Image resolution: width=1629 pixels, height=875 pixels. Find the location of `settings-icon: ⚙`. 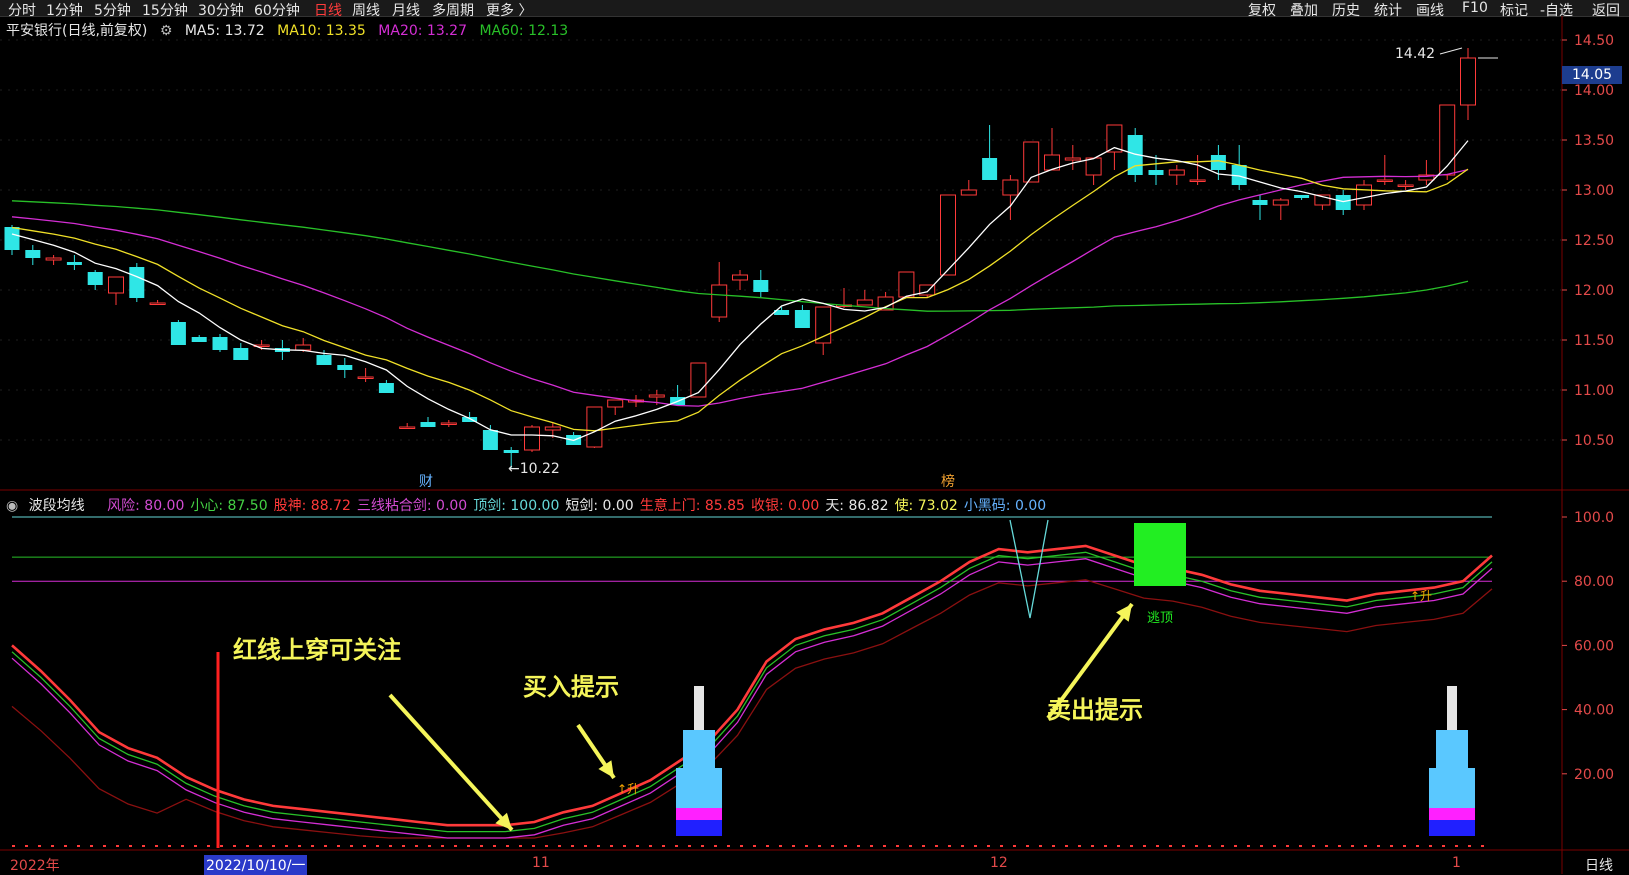

settings-icon: ⚙ is located at coordinates (166, 31).